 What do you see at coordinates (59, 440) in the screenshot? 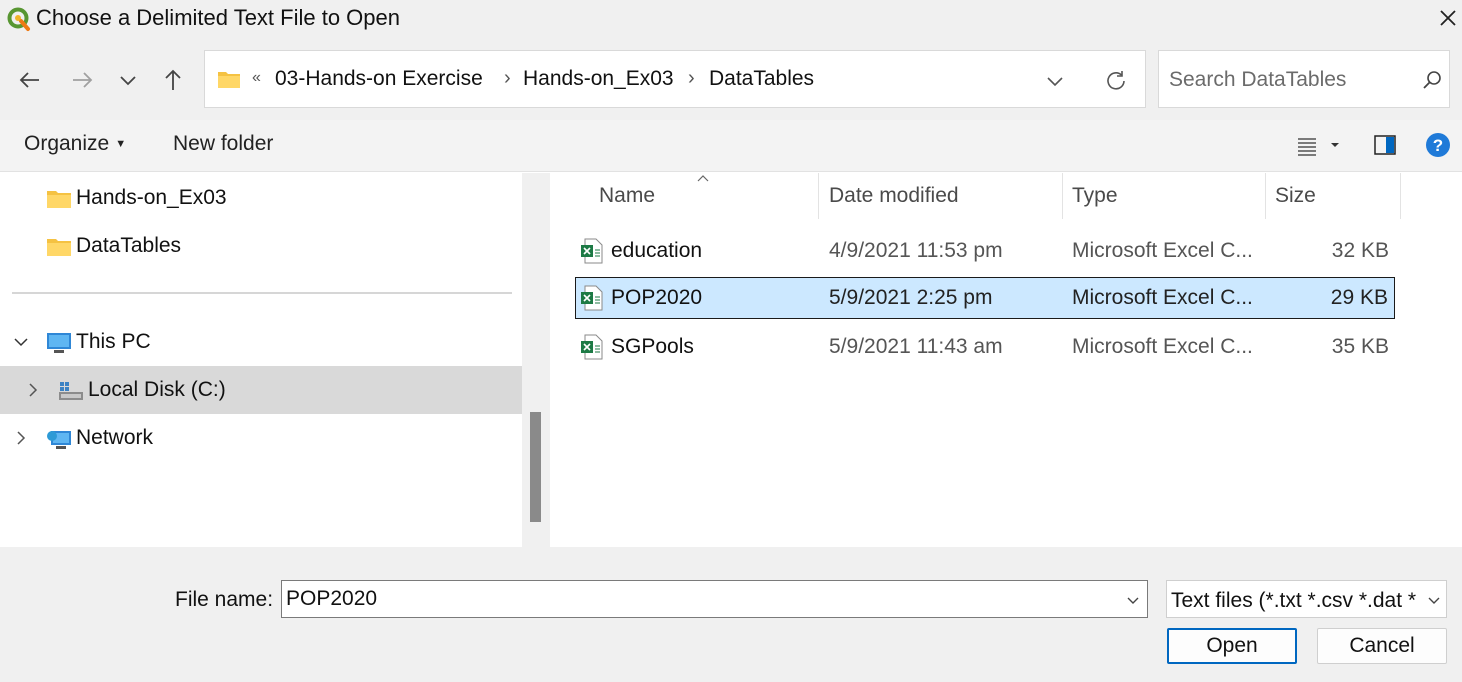
I see `network-icon` at bounding box center [59, 440].